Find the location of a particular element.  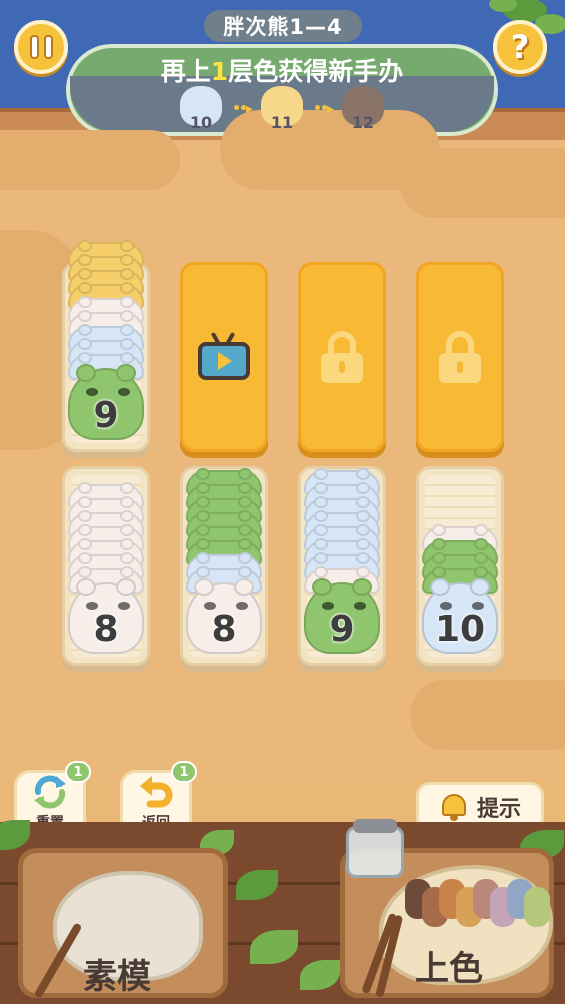

column-3-top-slot is located at coordinates (342, 357).